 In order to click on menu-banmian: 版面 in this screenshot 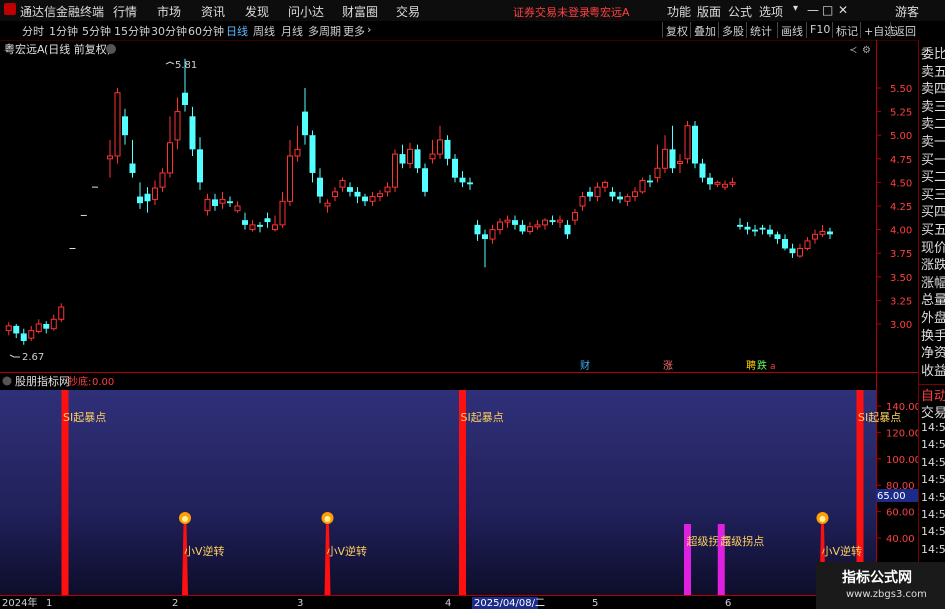, I will do `click(709, 11)`.